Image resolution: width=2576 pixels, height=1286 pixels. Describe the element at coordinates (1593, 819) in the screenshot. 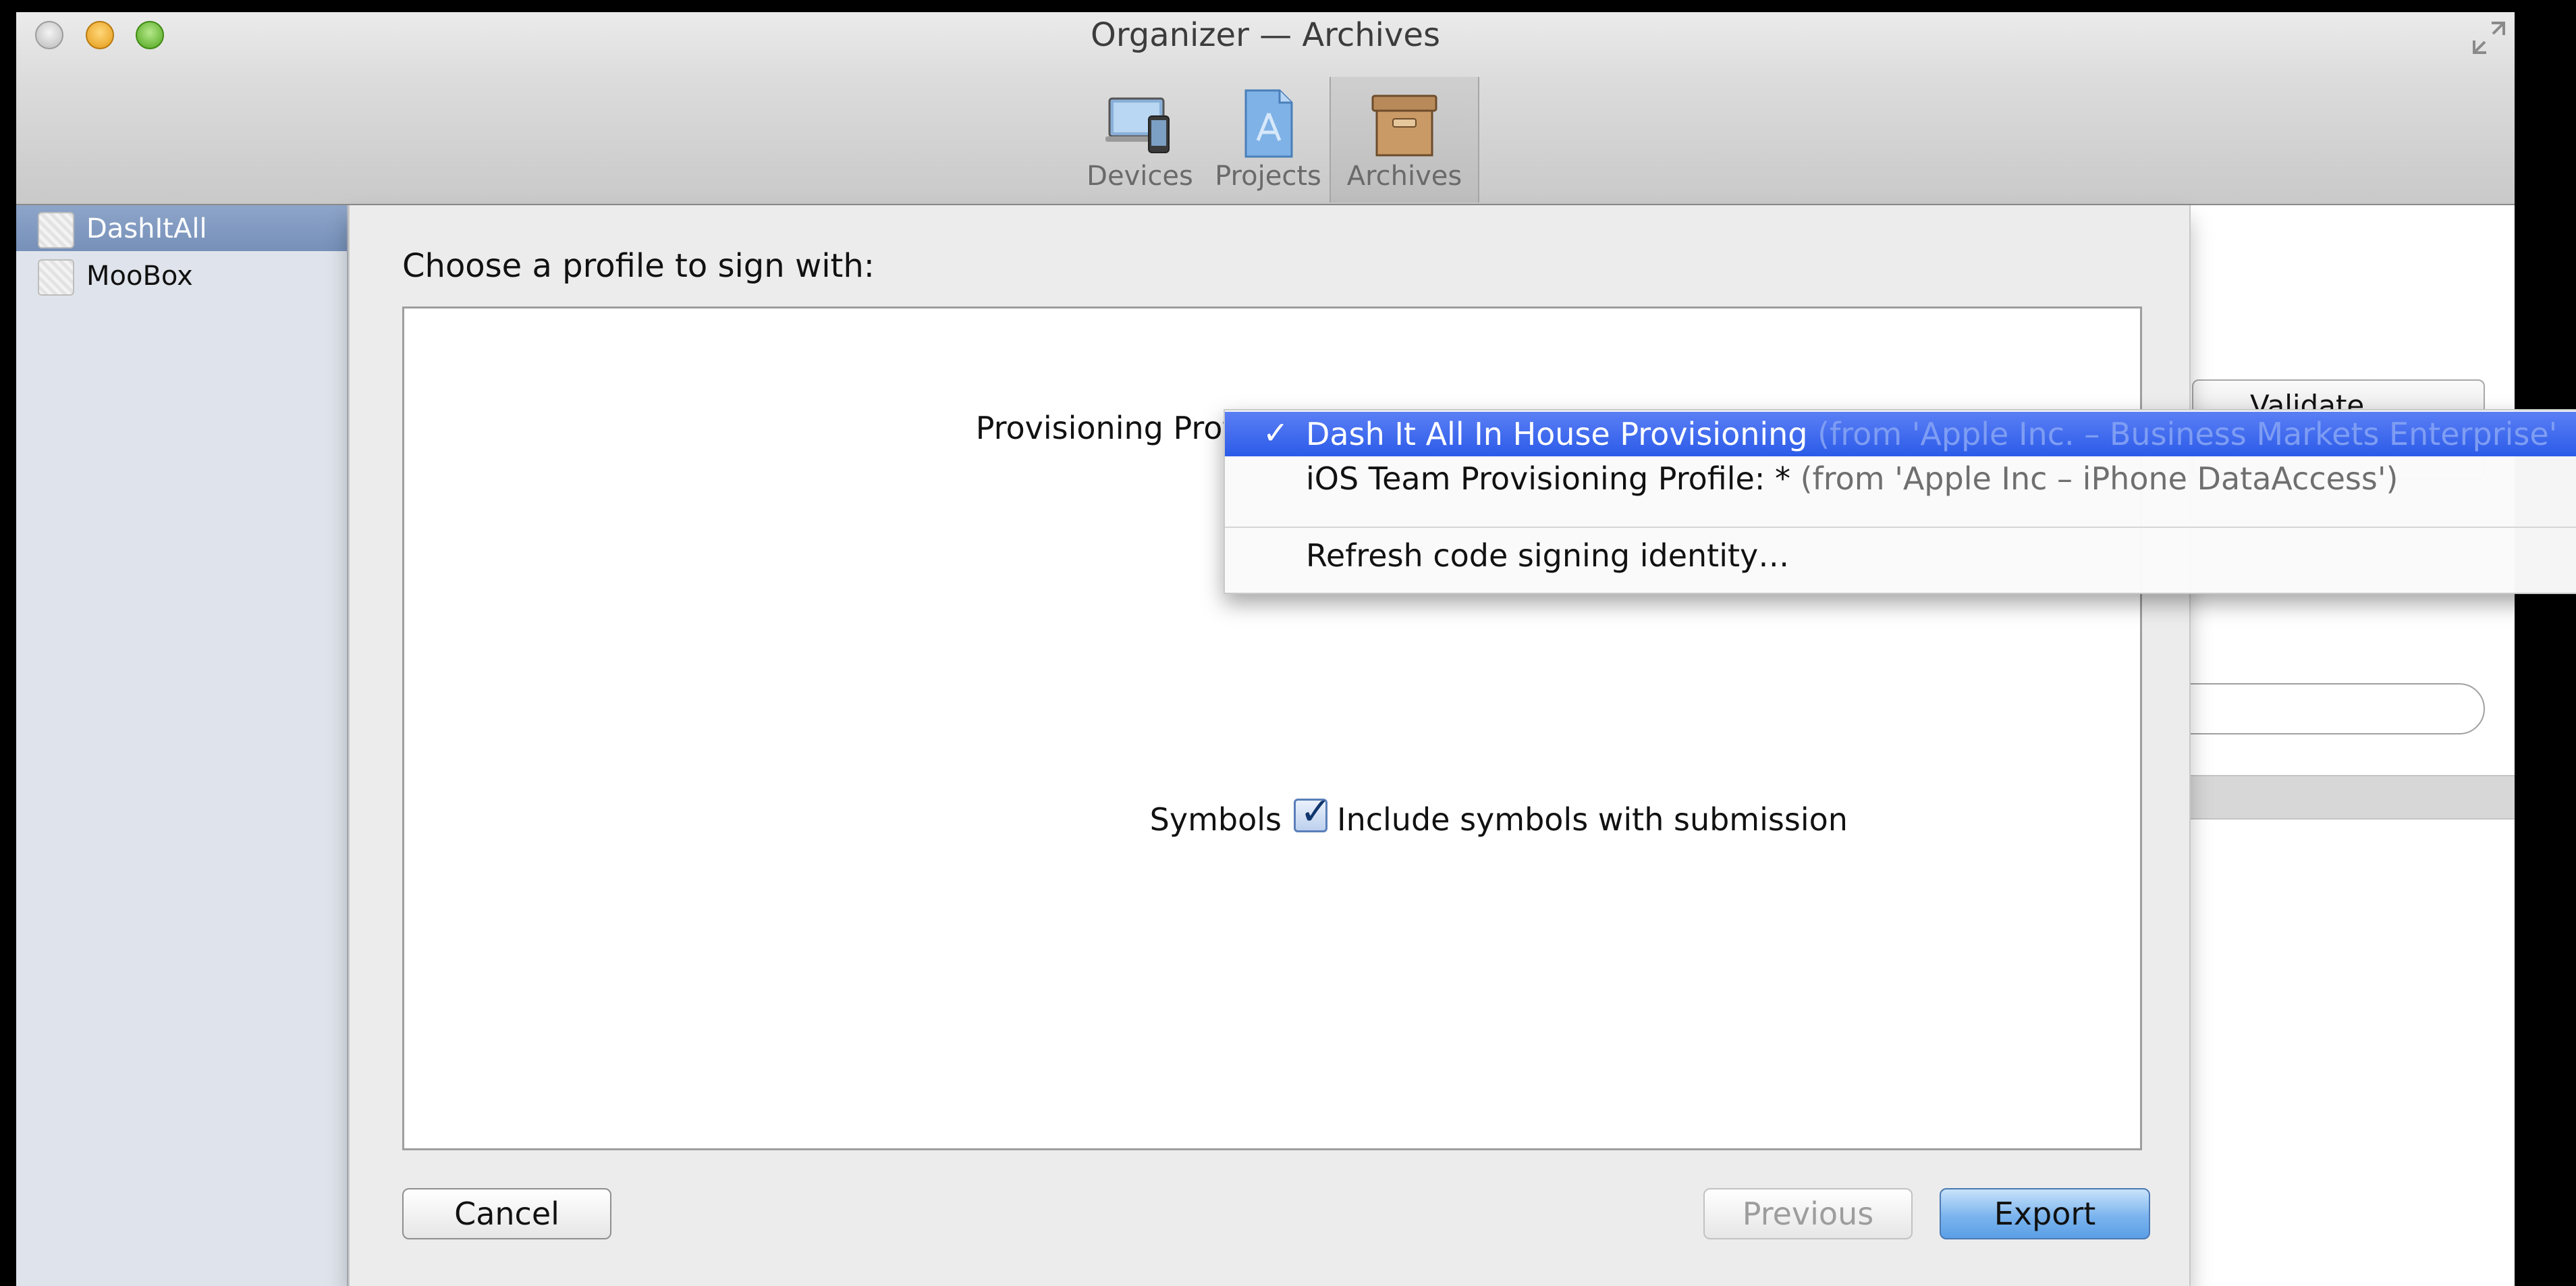

I see `include-symbols-label: Include symbols with submission` at that location.